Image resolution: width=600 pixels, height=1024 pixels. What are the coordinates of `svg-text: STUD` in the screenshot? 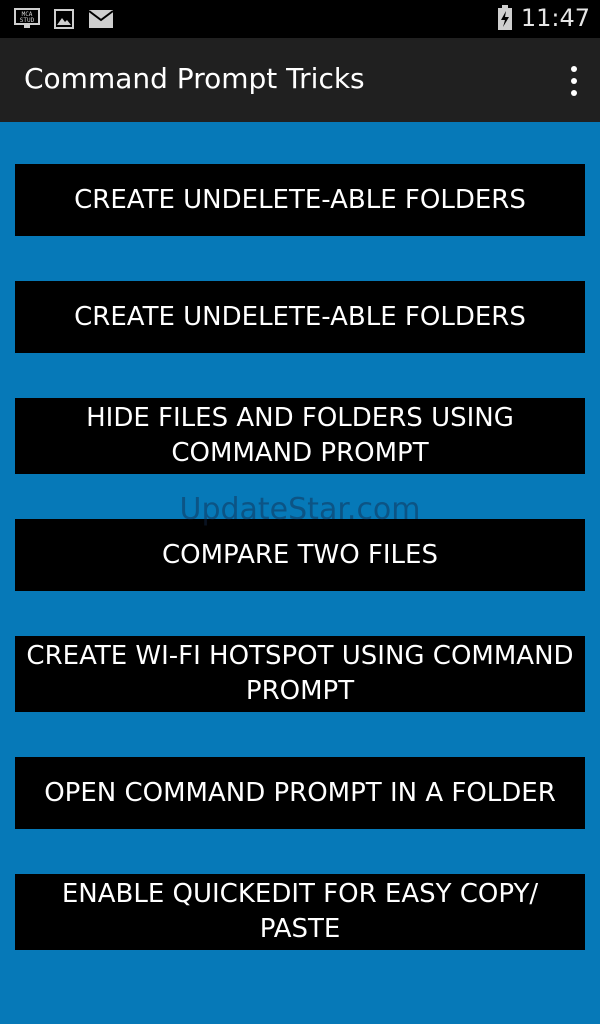 It's located at (27, 20).